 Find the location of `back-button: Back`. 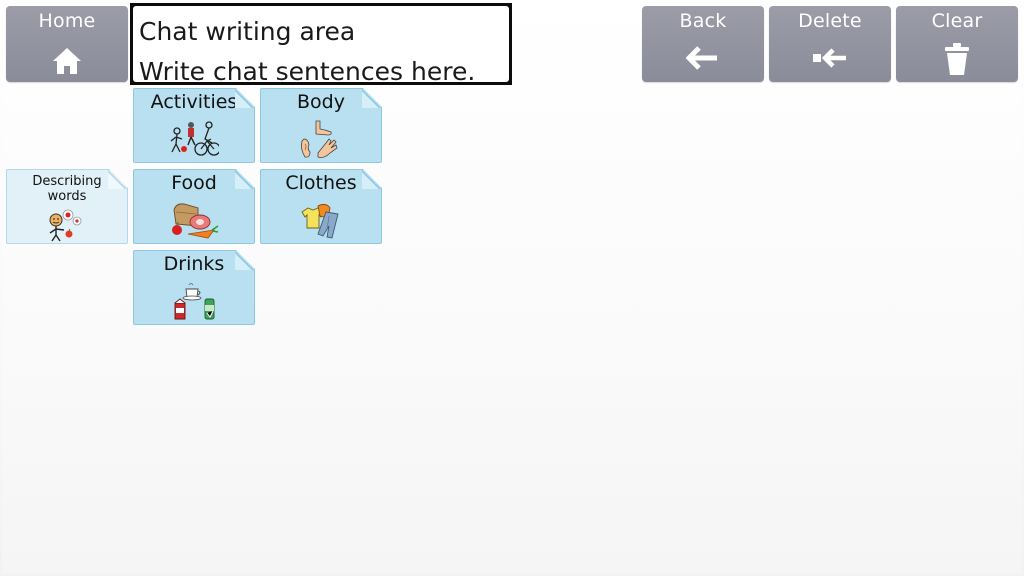

back-button: Back is located at coordinates (703, 44).